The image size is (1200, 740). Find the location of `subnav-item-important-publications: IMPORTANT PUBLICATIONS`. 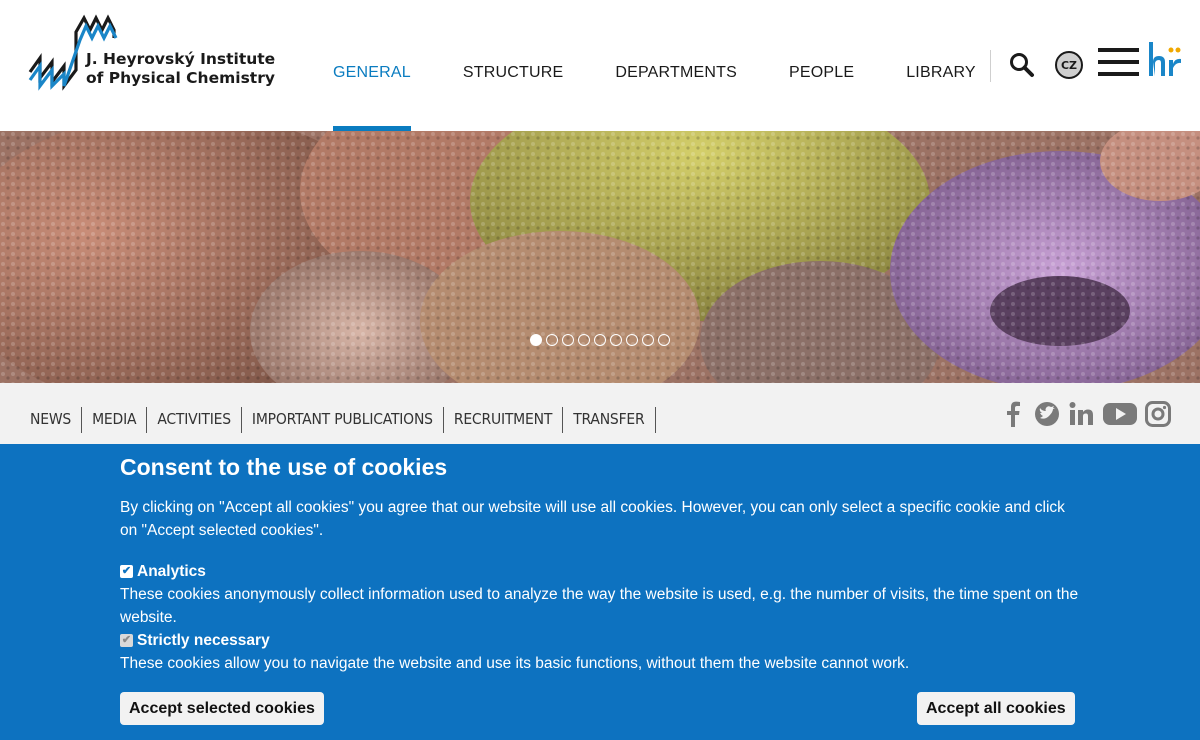

subnav-item-important-publications: IMPORTANT PUBLICATIONS is located at coordinates (343, 420).